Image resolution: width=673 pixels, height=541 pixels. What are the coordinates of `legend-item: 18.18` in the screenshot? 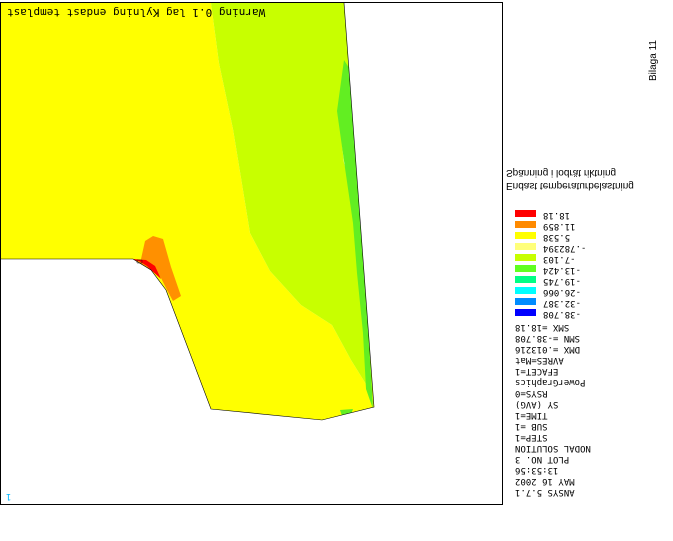 It's located at (590, 214).